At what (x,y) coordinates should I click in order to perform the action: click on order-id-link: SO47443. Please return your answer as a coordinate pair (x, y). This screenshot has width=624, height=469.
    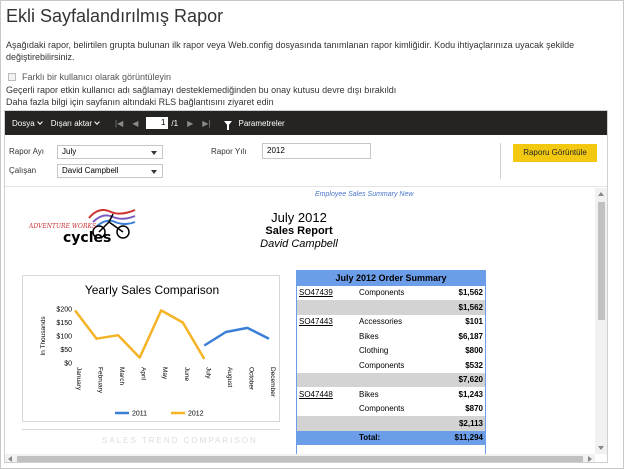
    Looking at the image, I should click on (327, 322).